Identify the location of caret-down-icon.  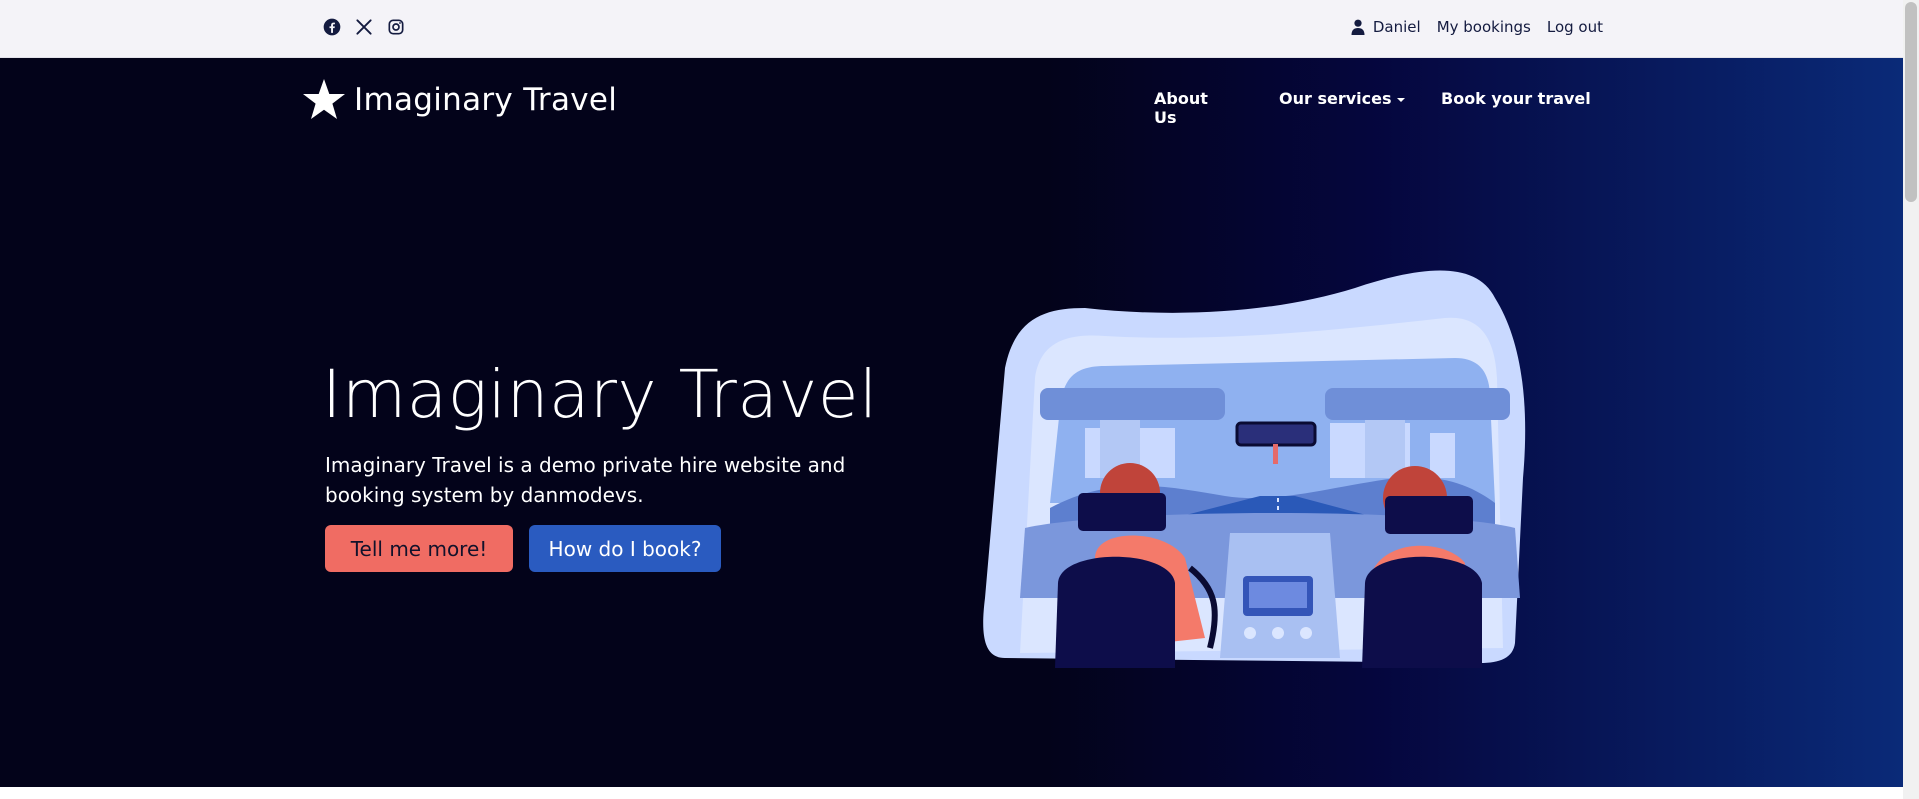
(1400, 99).